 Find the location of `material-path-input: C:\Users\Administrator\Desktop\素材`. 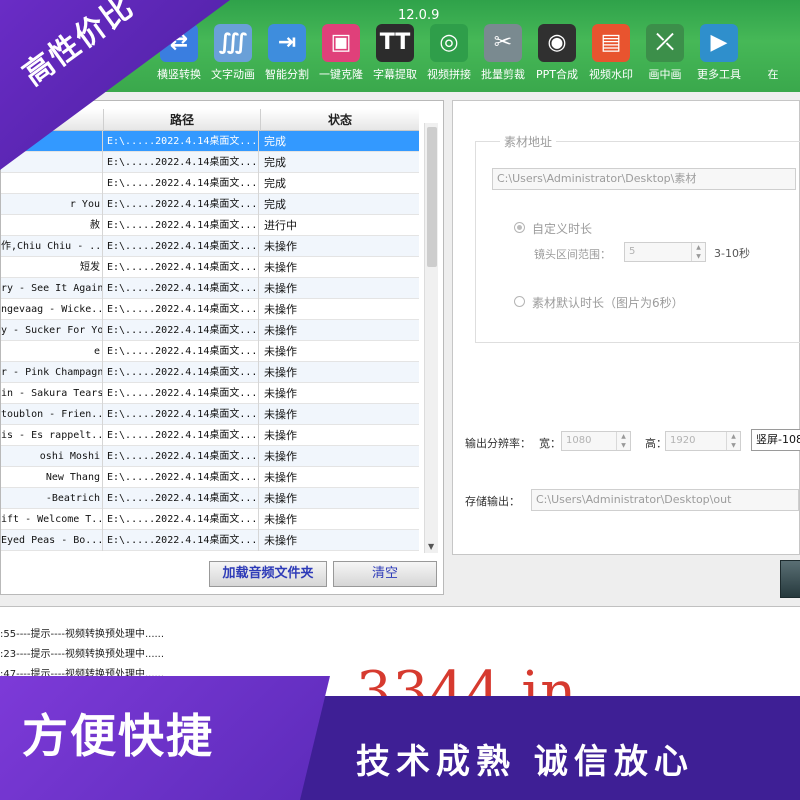

material-path-input: C:\Users\Administrator\Desktop\素材 is located at coordinates (644, 179).